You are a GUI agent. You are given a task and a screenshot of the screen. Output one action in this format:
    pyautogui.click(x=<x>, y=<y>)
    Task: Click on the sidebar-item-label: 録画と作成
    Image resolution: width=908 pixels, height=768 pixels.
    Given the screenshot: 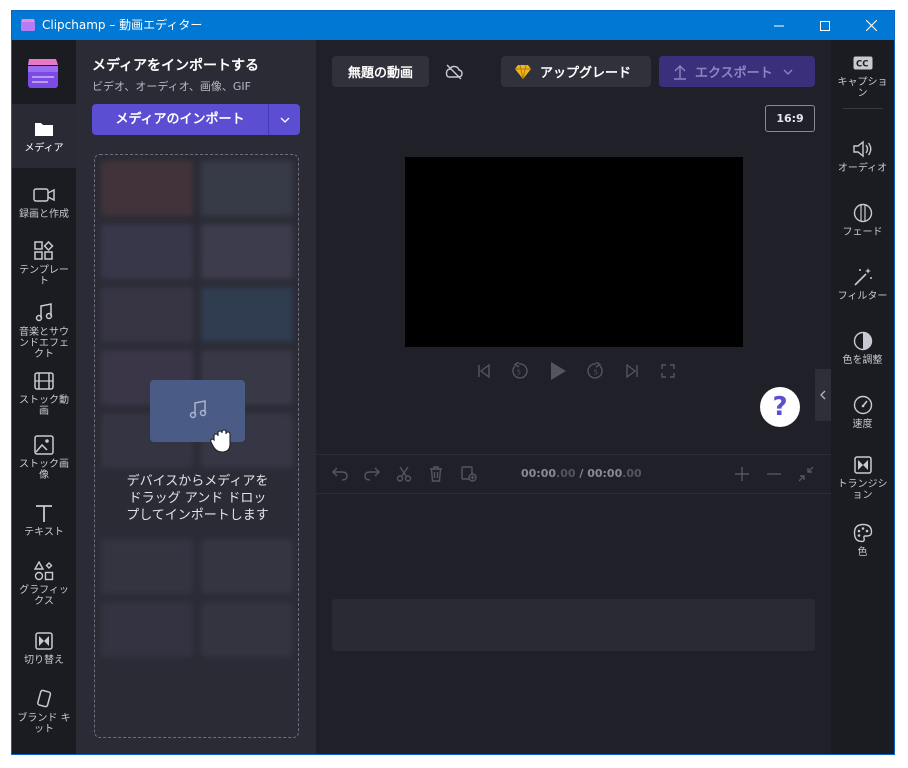 What is the action you would take?
    pyautogui.click(x=44, y=214)
    